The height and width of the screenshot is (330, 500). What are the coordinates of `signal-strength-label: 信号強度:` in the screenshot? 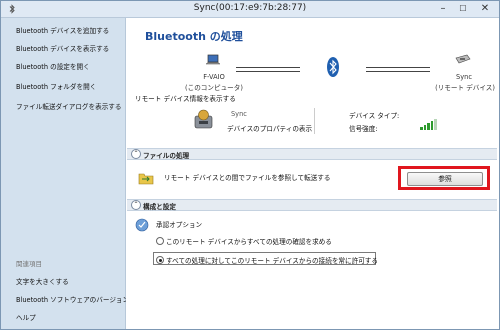 It's located at (363, 129).